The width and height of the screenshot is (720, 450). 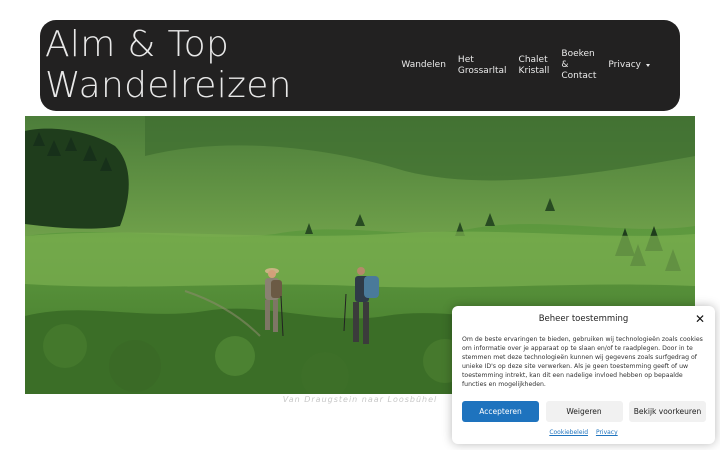 I want to click on nav-item-label: &, so click(x=565, y=65).